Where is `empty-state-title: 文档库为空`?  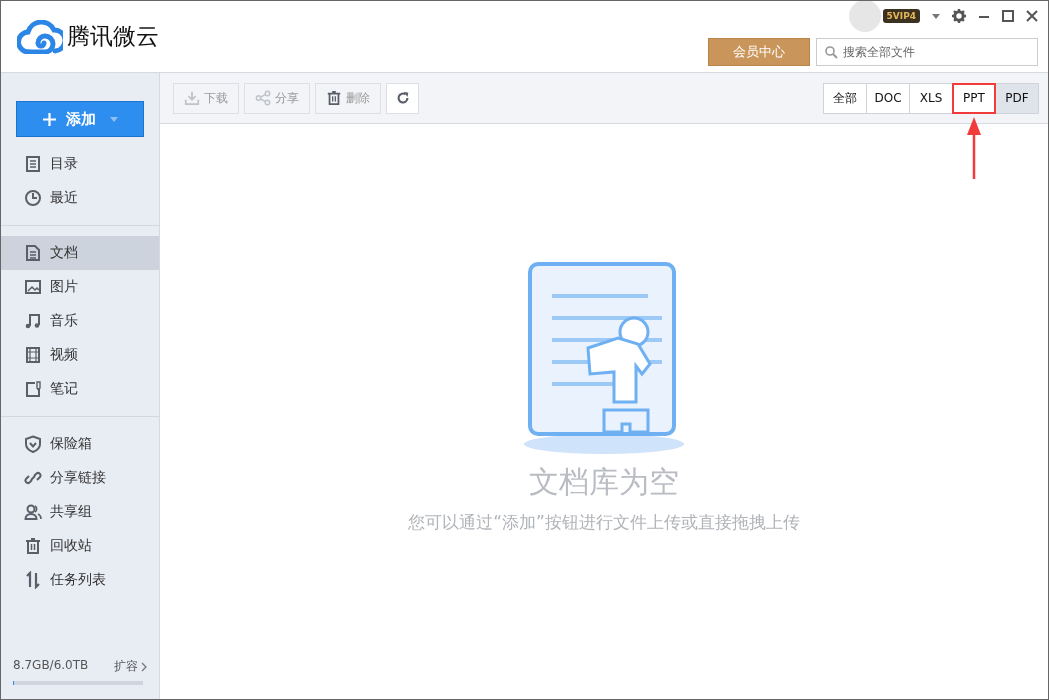 empty-state-title: 文档库为空 is located at coordinates (604, 482).